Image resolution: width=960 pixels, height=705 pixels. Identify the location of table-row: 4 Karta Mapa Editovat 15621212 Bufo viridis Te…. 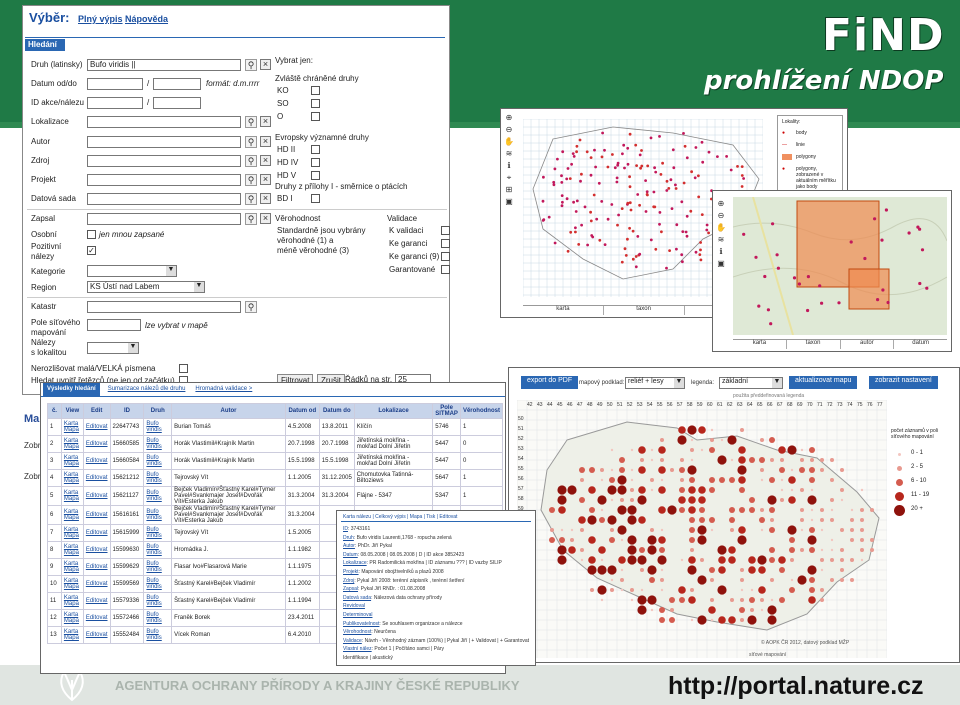
(275, 478).